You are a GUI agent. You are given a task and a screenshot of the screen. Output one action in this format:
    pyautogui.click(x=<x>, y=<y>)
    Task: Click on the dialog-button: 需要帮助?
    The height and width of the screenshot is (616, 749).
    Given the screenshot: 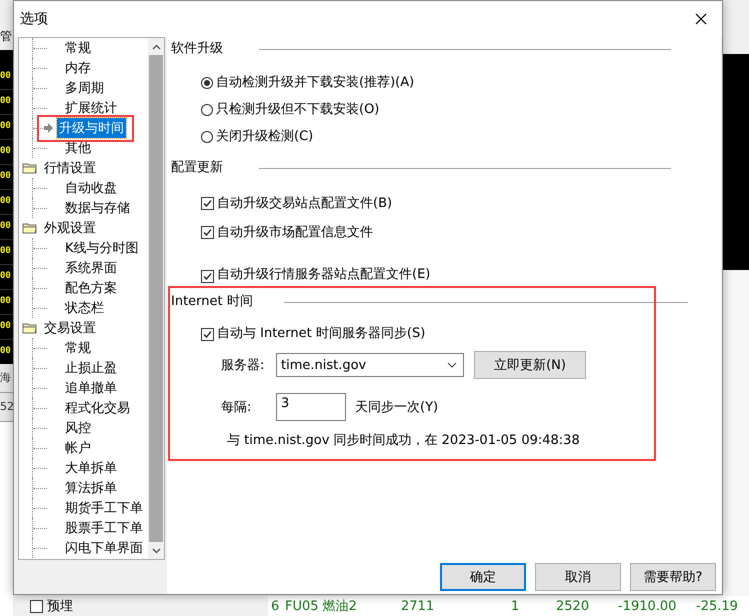 What is the action you would take?
    pyautogui.click(x=673, y=577)
    